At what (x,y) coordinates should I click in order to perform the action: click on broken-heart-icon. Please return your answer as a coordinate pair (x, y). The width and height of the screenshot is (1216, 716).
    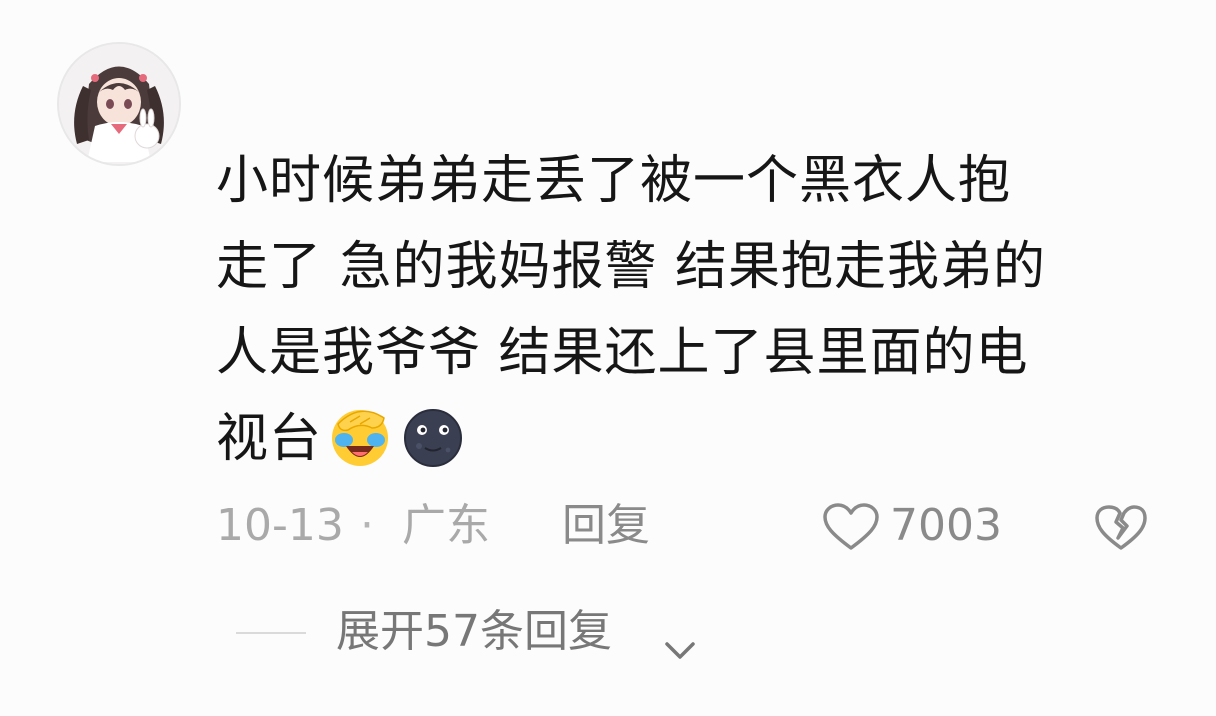
    Looking at the image, I should click on (1121, 527).